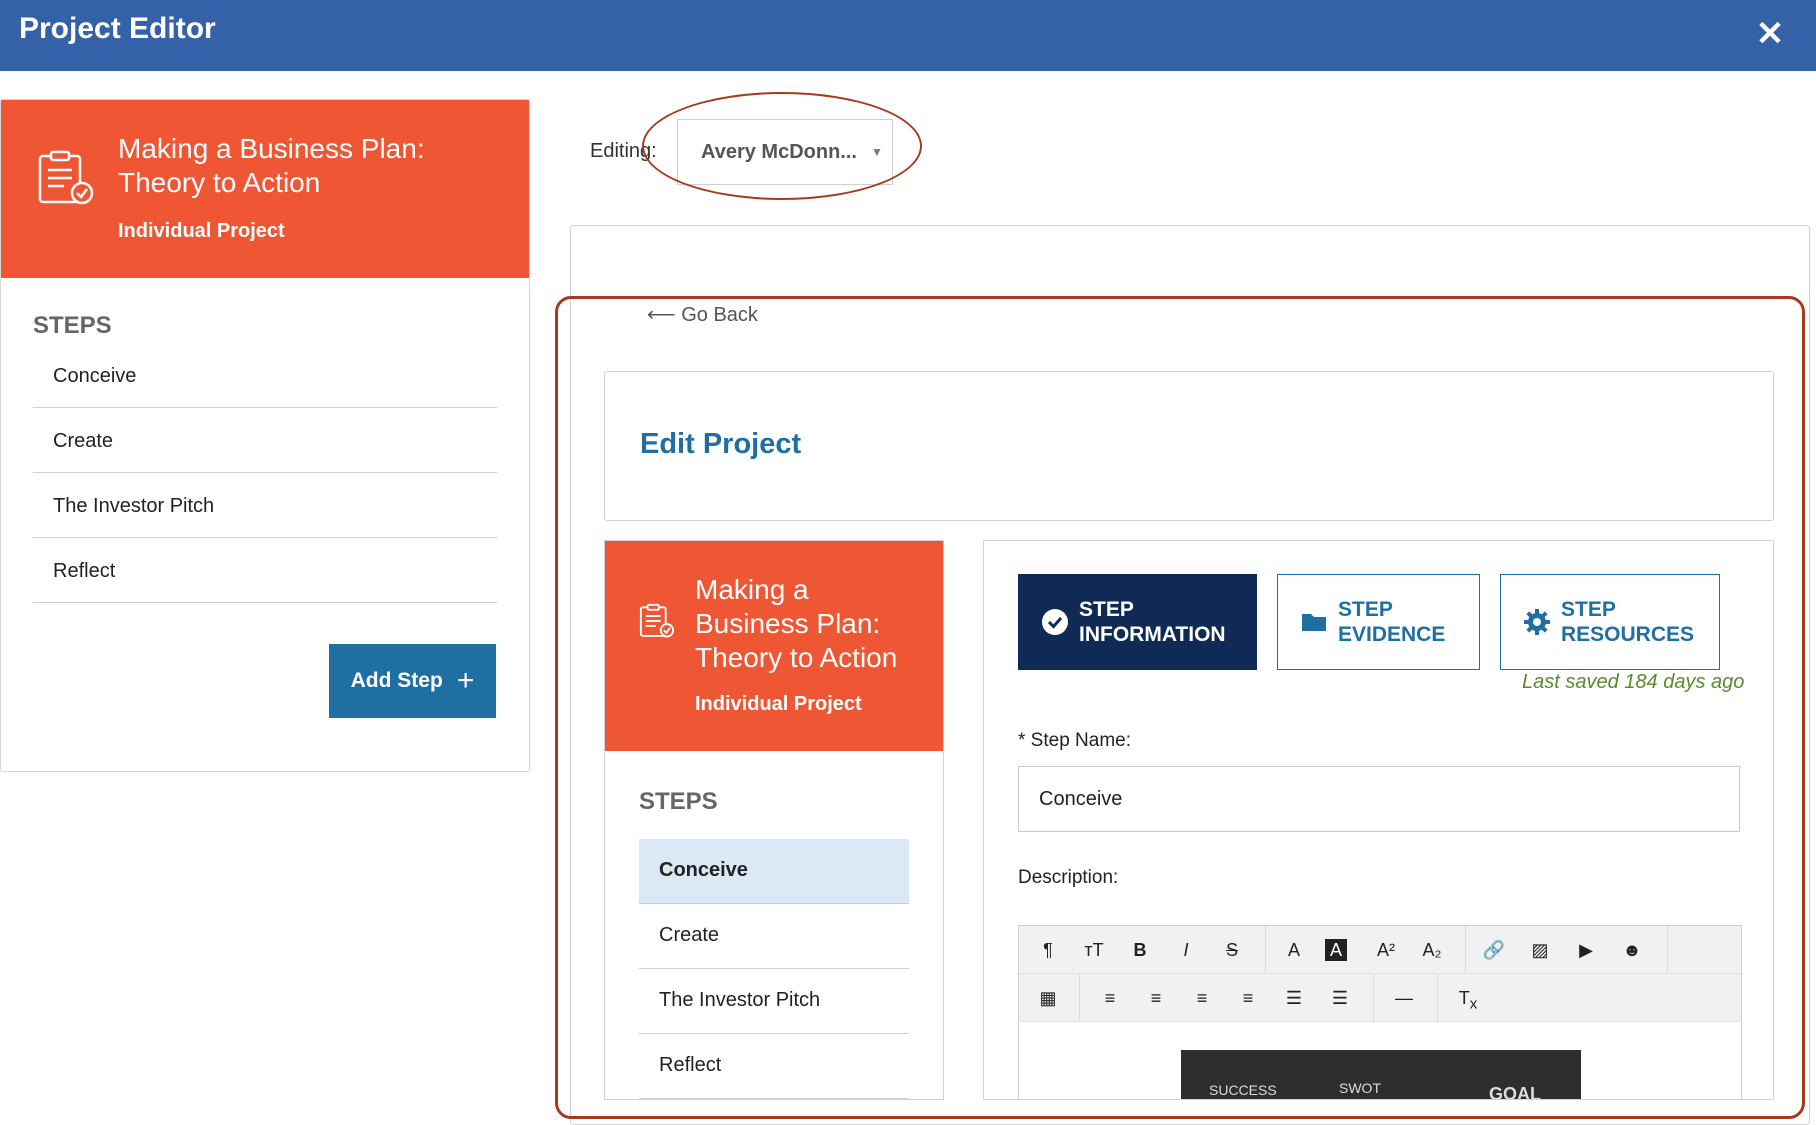  What do you see at coordinates (1380, 998) in the screenshot?
I see `toolbar-row: ▦ ≡ ≡ ≡ ≡ ☰ ☰ — Tx` at bounding box center [1380, 998].